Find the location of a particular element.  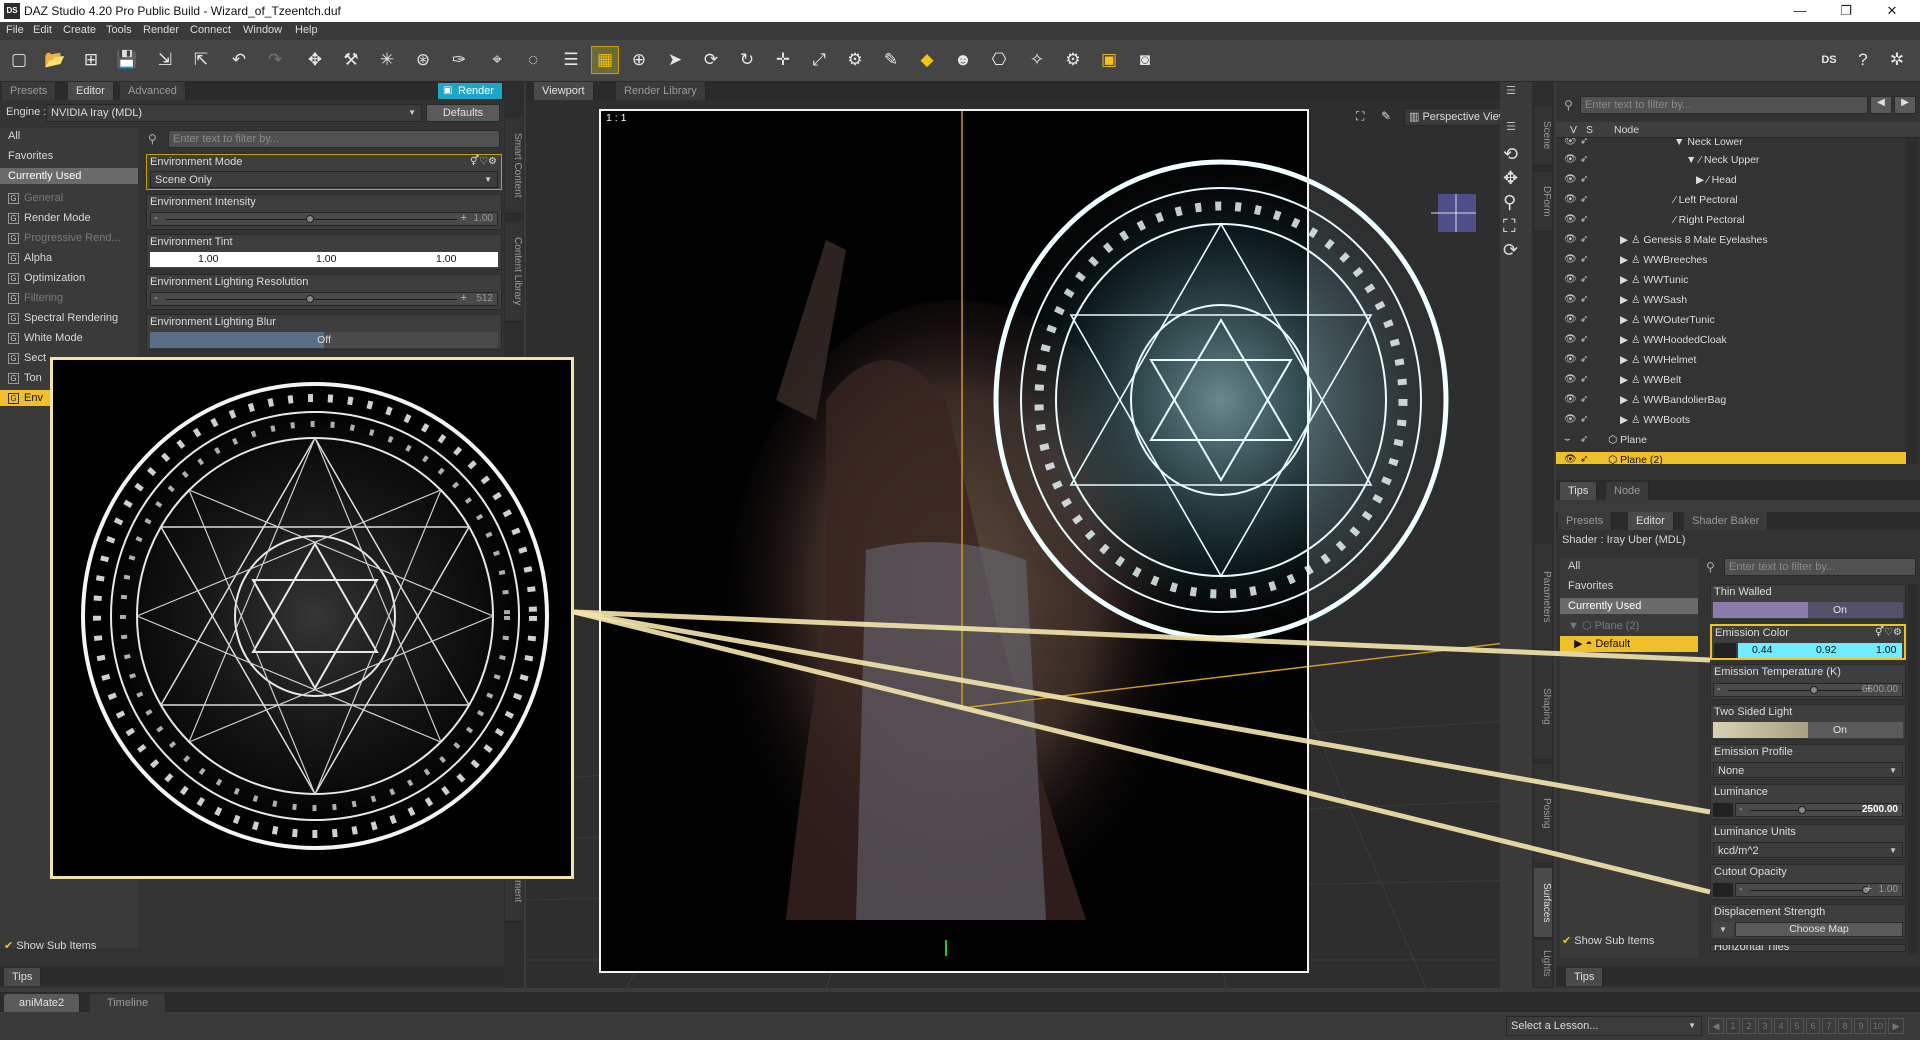

cutout-opacity-slider: - +1.00 is located at coordinates (1819, 890).